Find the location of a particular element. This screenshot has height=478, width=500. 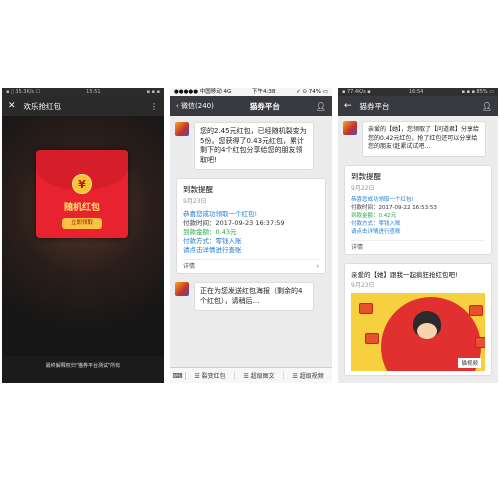

poster-date: 9月23日 is located at coordinates (363, 285).